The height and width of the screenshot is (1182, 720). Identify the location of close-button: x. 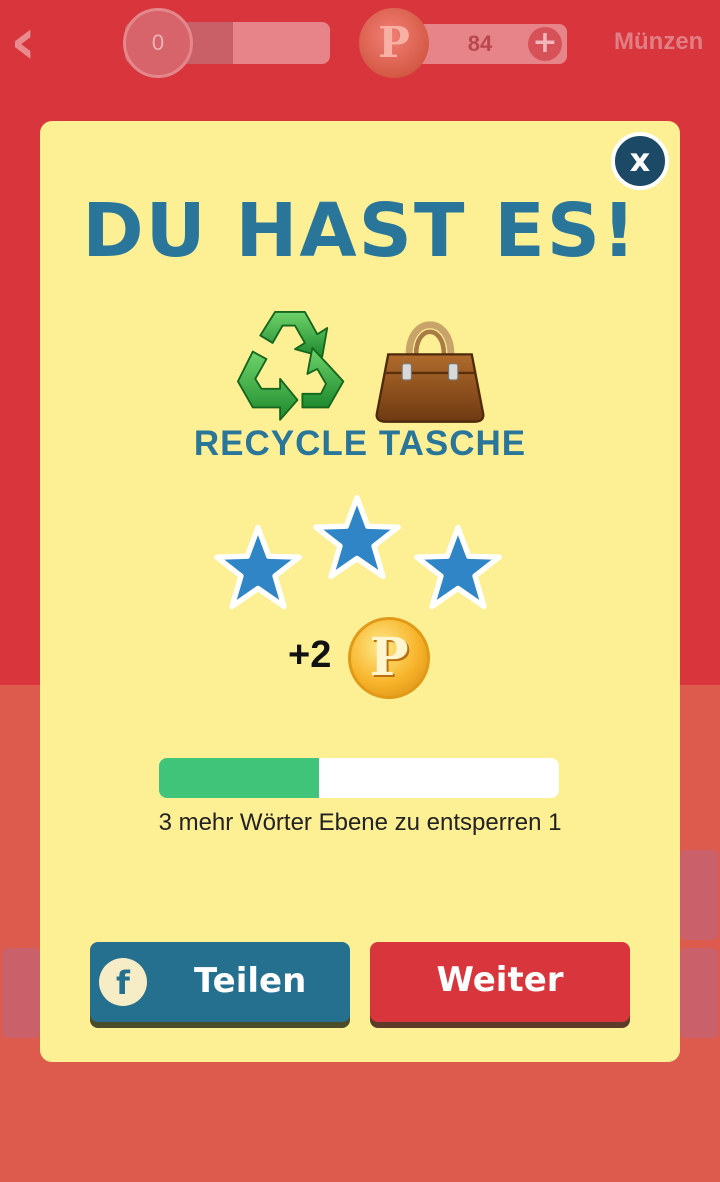
(640, 161).